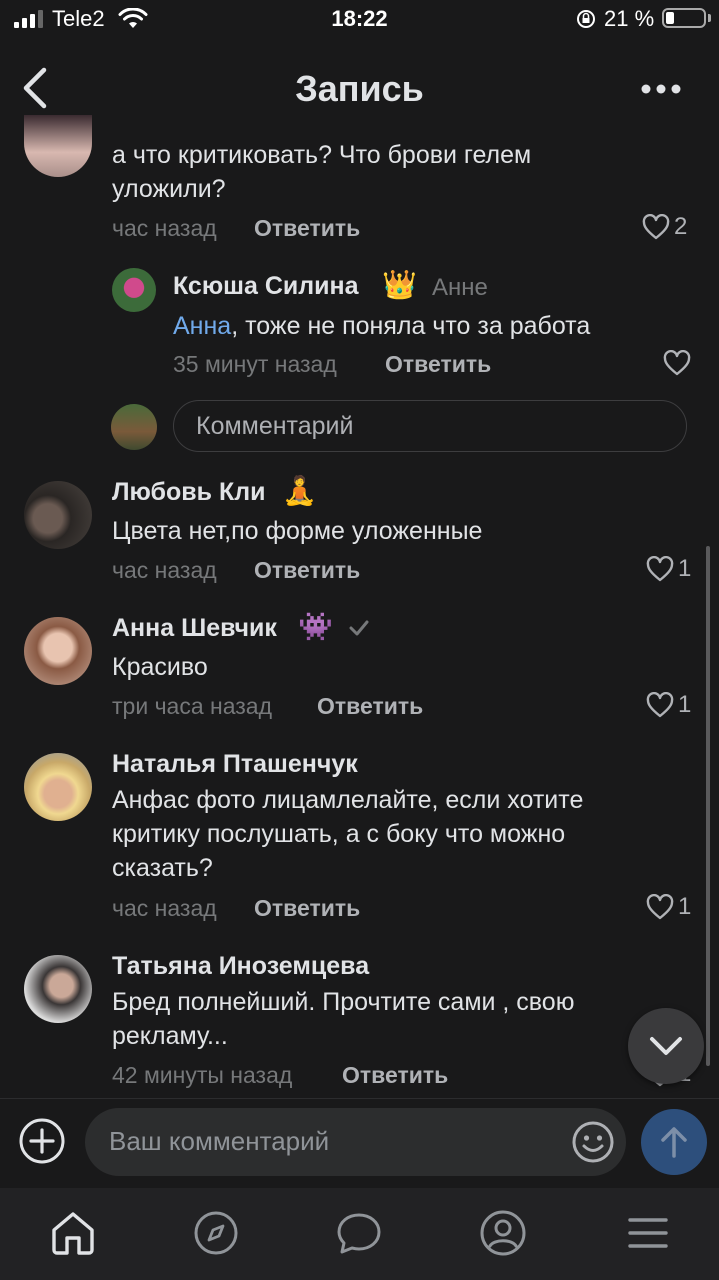 This screenshot has width=719, height=1280. Describe the element at coordinates (297, 531) in the screenshot. I see `comment-text: Цвета нет,по форме уложенные` at that location.